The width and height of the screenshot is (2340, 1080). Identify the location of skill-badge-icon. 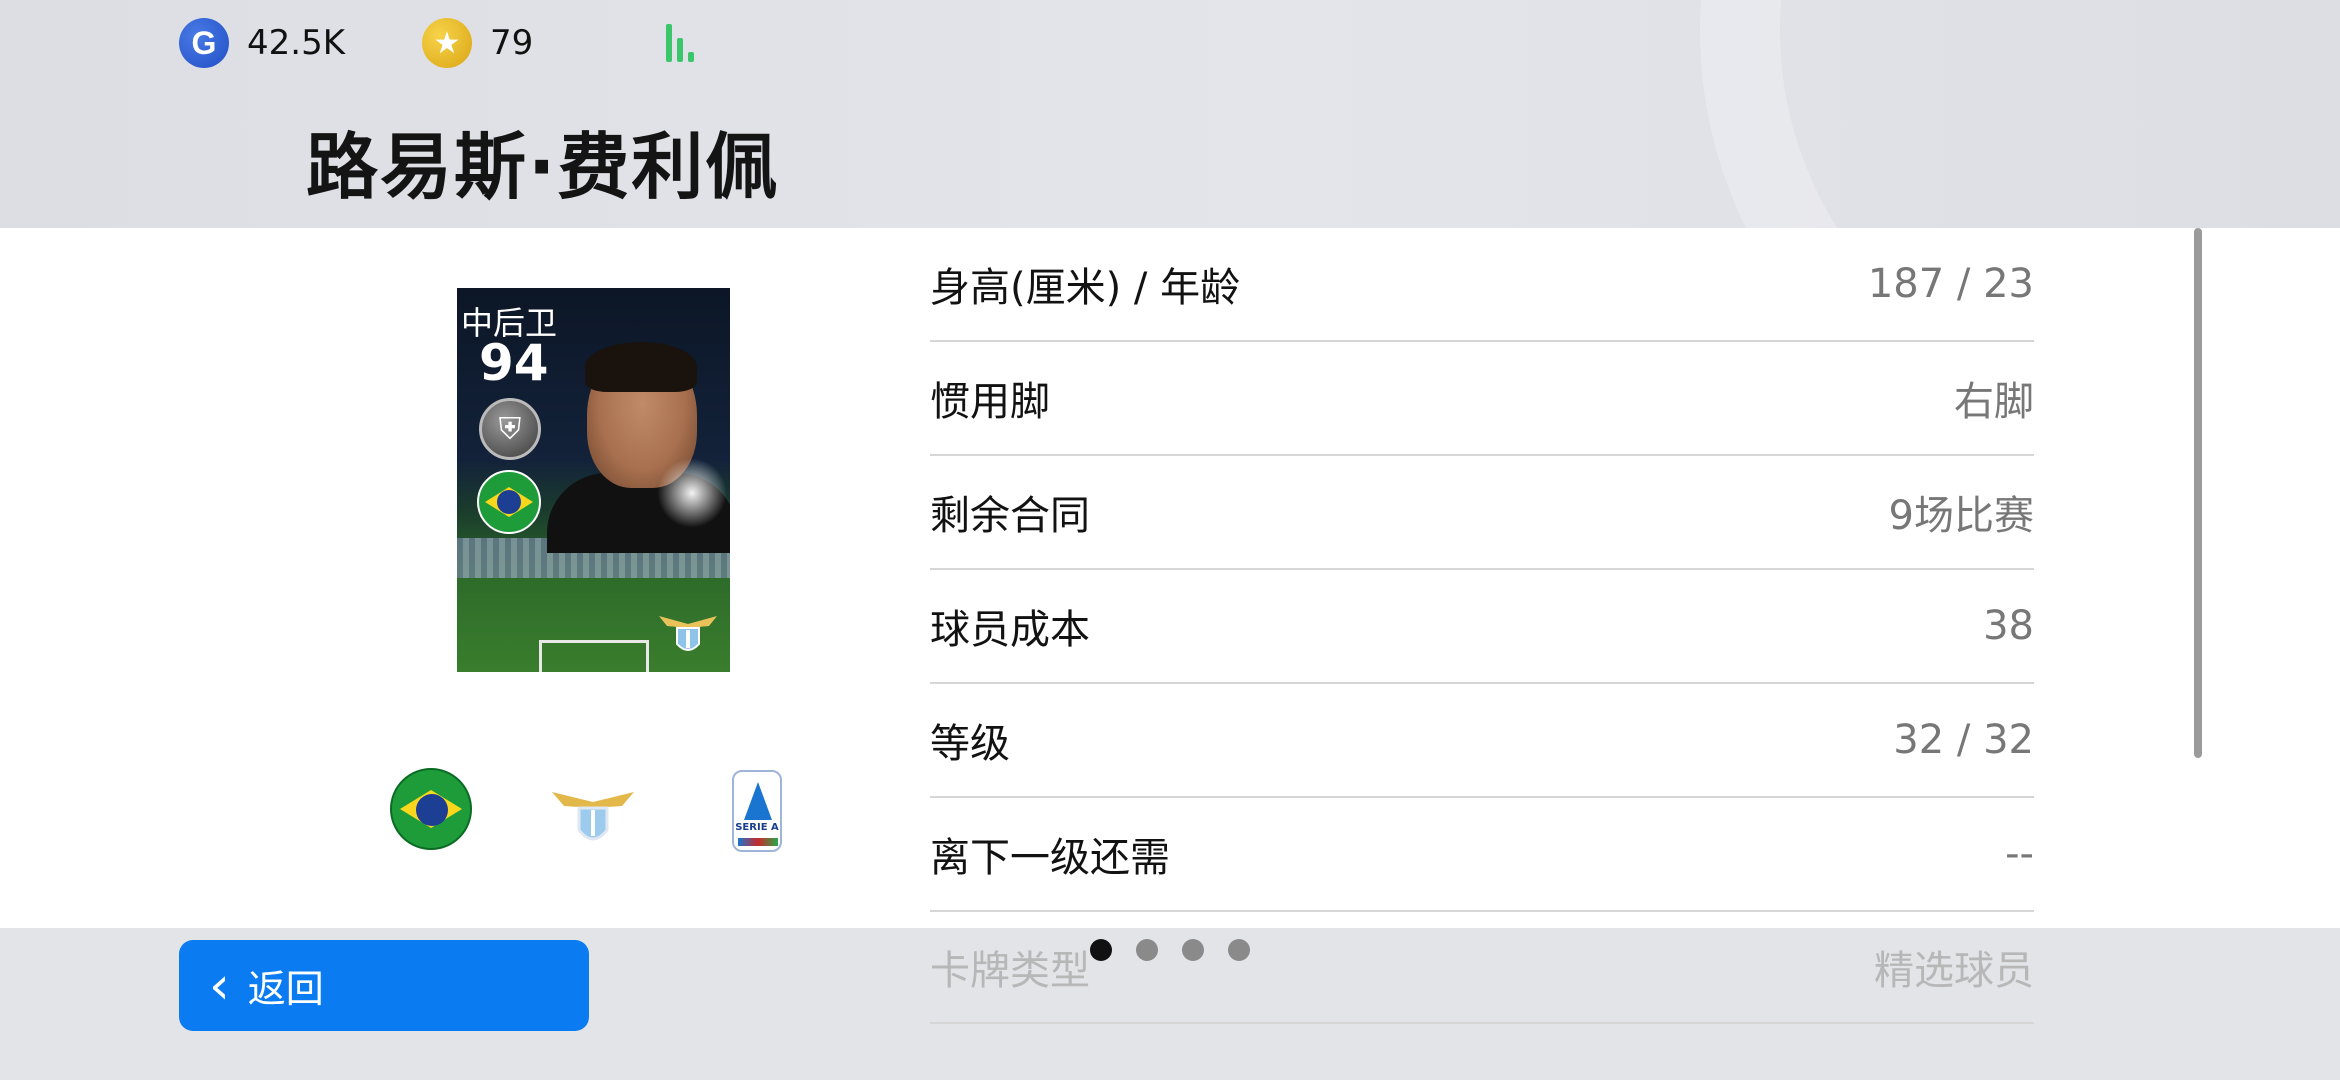
(510, 429).